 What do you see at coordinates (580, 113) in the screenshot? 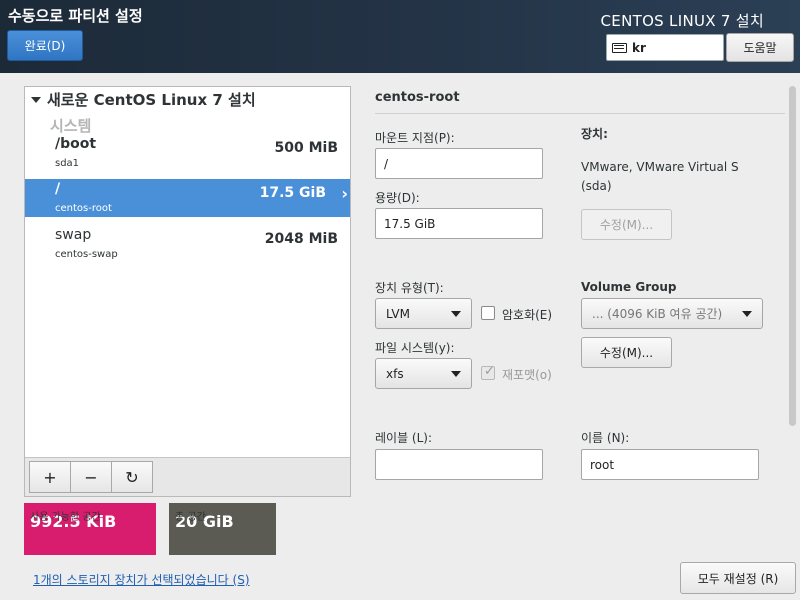
I see `divider` at bounding box center [580, 113].